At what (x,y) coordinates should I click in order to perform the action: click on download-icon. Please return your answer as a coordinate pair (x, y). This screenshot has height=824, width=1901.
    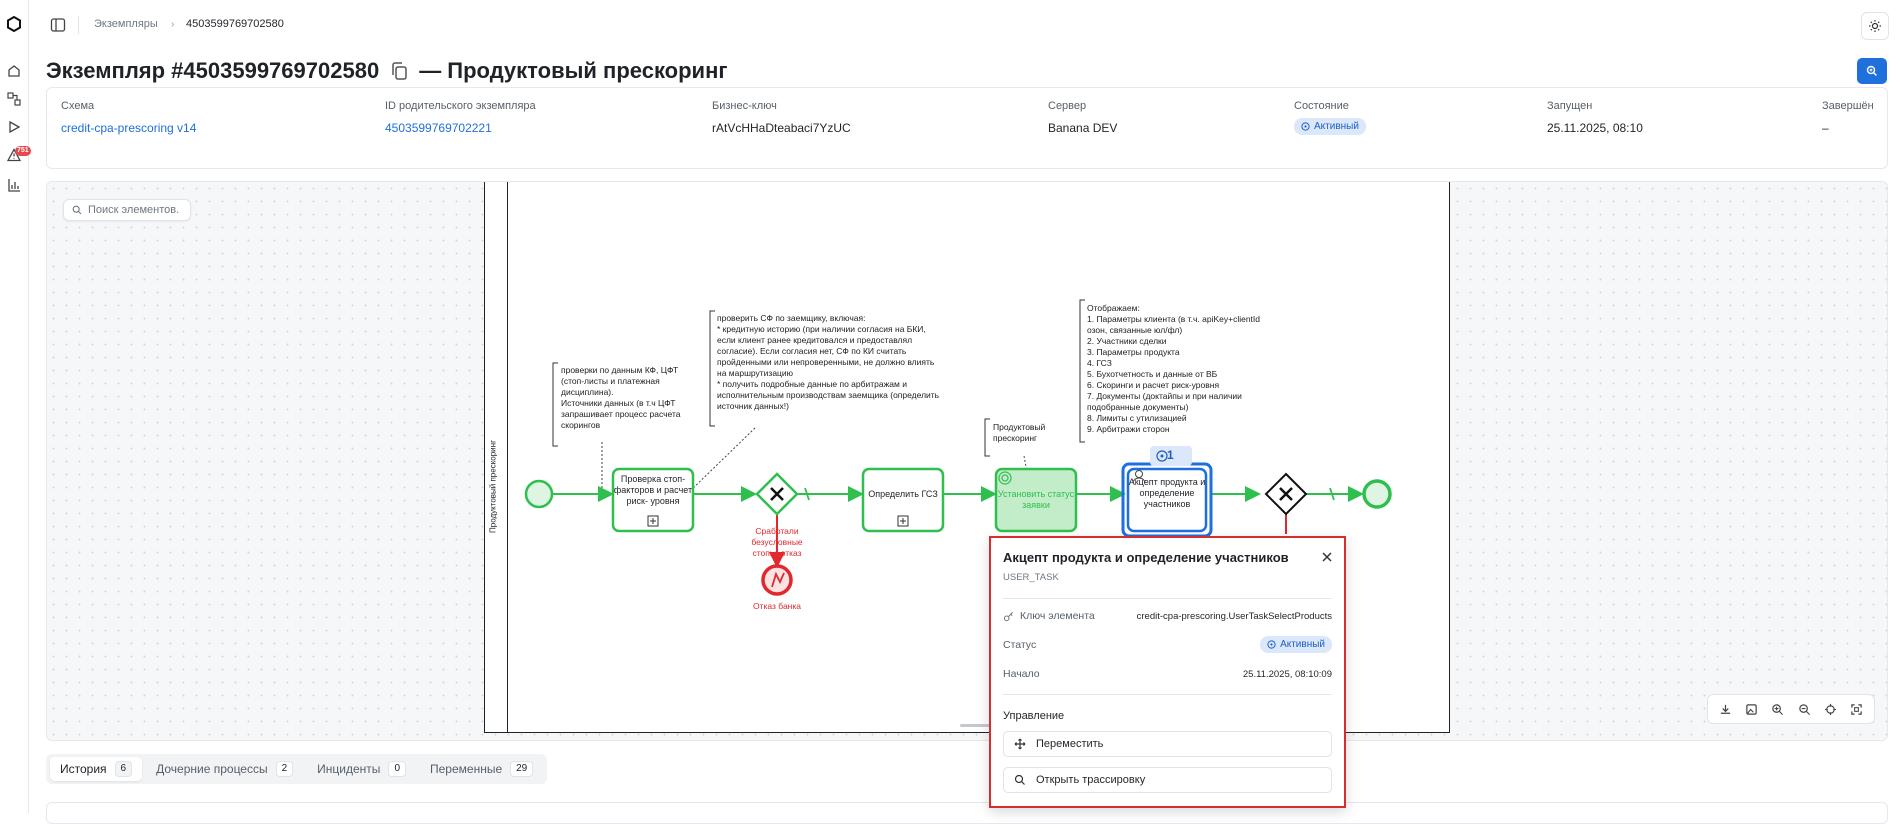
    Looking at the image, I should click on (1725, 709).